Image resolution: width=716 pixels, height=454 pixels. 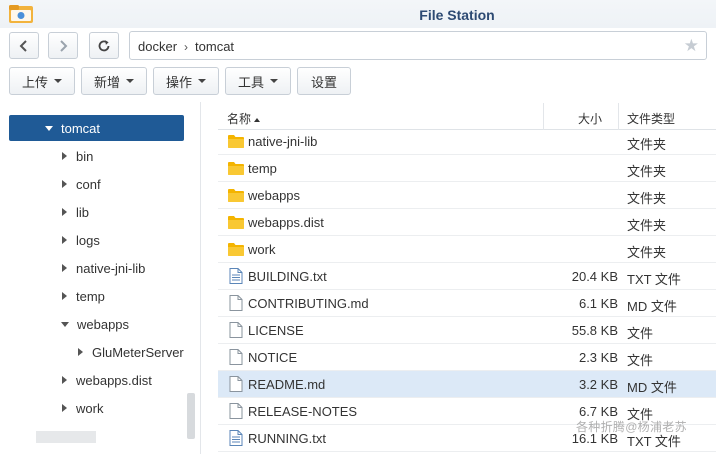 I want to click on table-row: CONTRIBUTING.md 6.1 KB MD 文件, so click(x=467, y=303).